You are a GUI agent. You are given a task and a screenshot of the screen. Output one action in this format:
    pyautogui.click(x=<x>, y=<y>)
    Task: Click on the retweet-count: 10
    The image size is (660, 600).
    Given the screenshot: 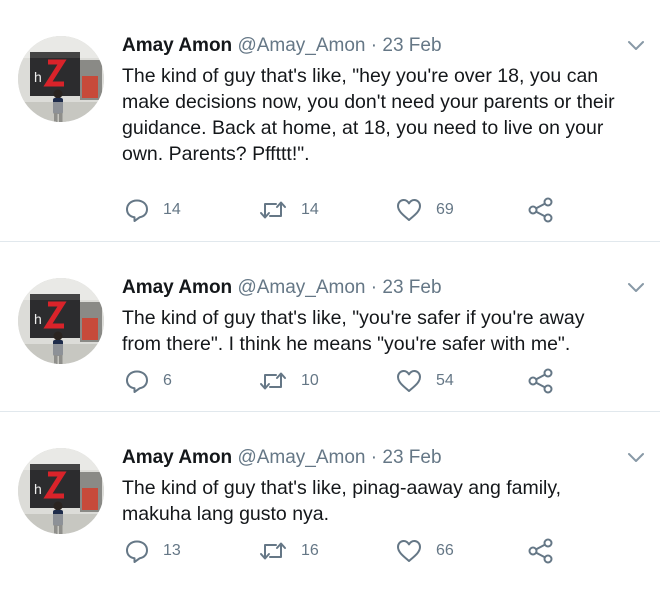 What is the action you would take?
    pyautogui.click(x=310, y=380)
    